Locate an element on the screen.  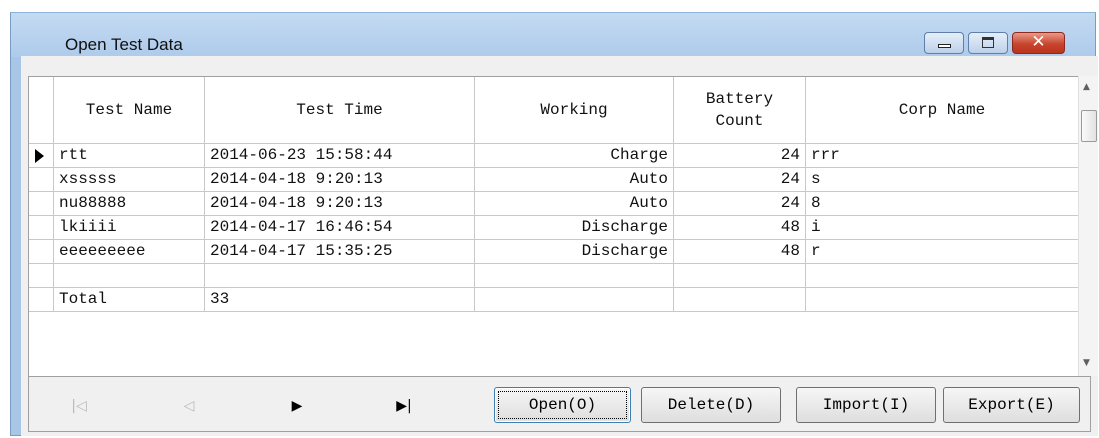
column-header: Test Name is located at coordinates (129, 110).